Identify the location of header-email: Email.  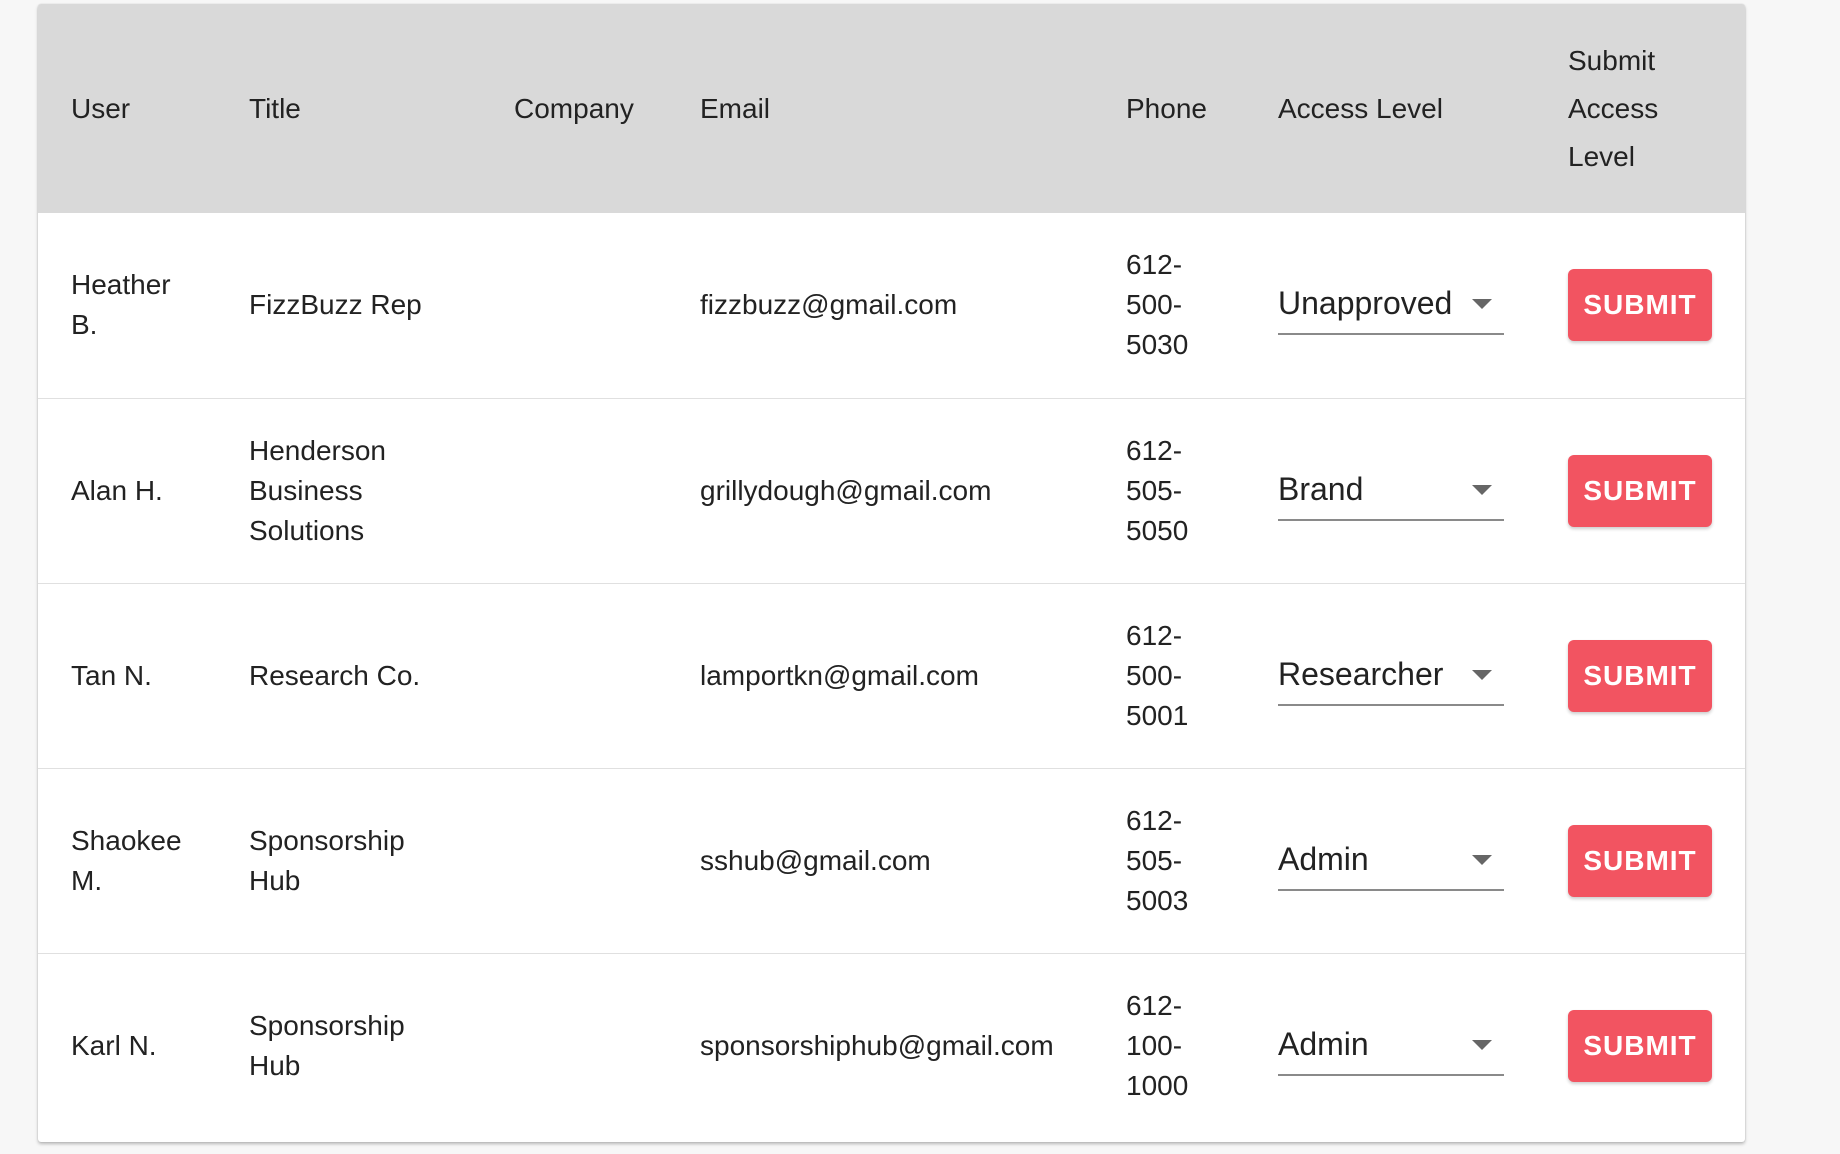
(735, 108).